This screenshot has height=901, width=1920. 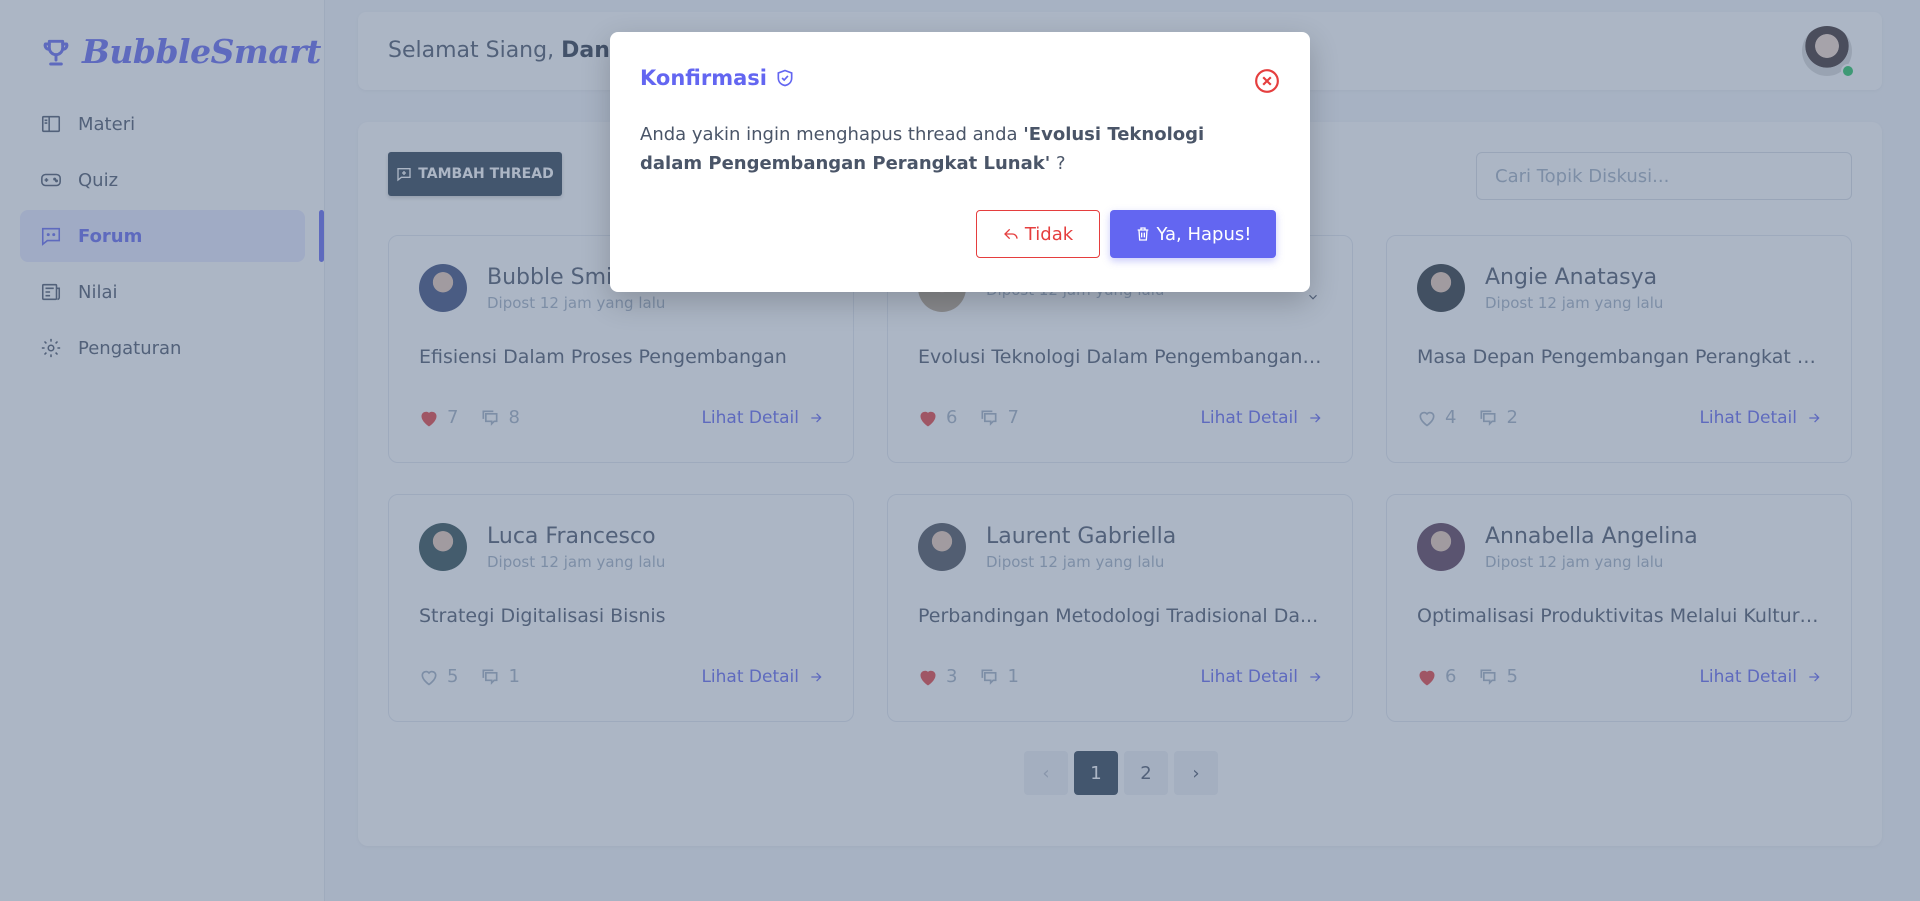 What do you see at coordinates (1142, 234) in the screenshot?
I see `trash-icon` at bounding box center [1142, 234].